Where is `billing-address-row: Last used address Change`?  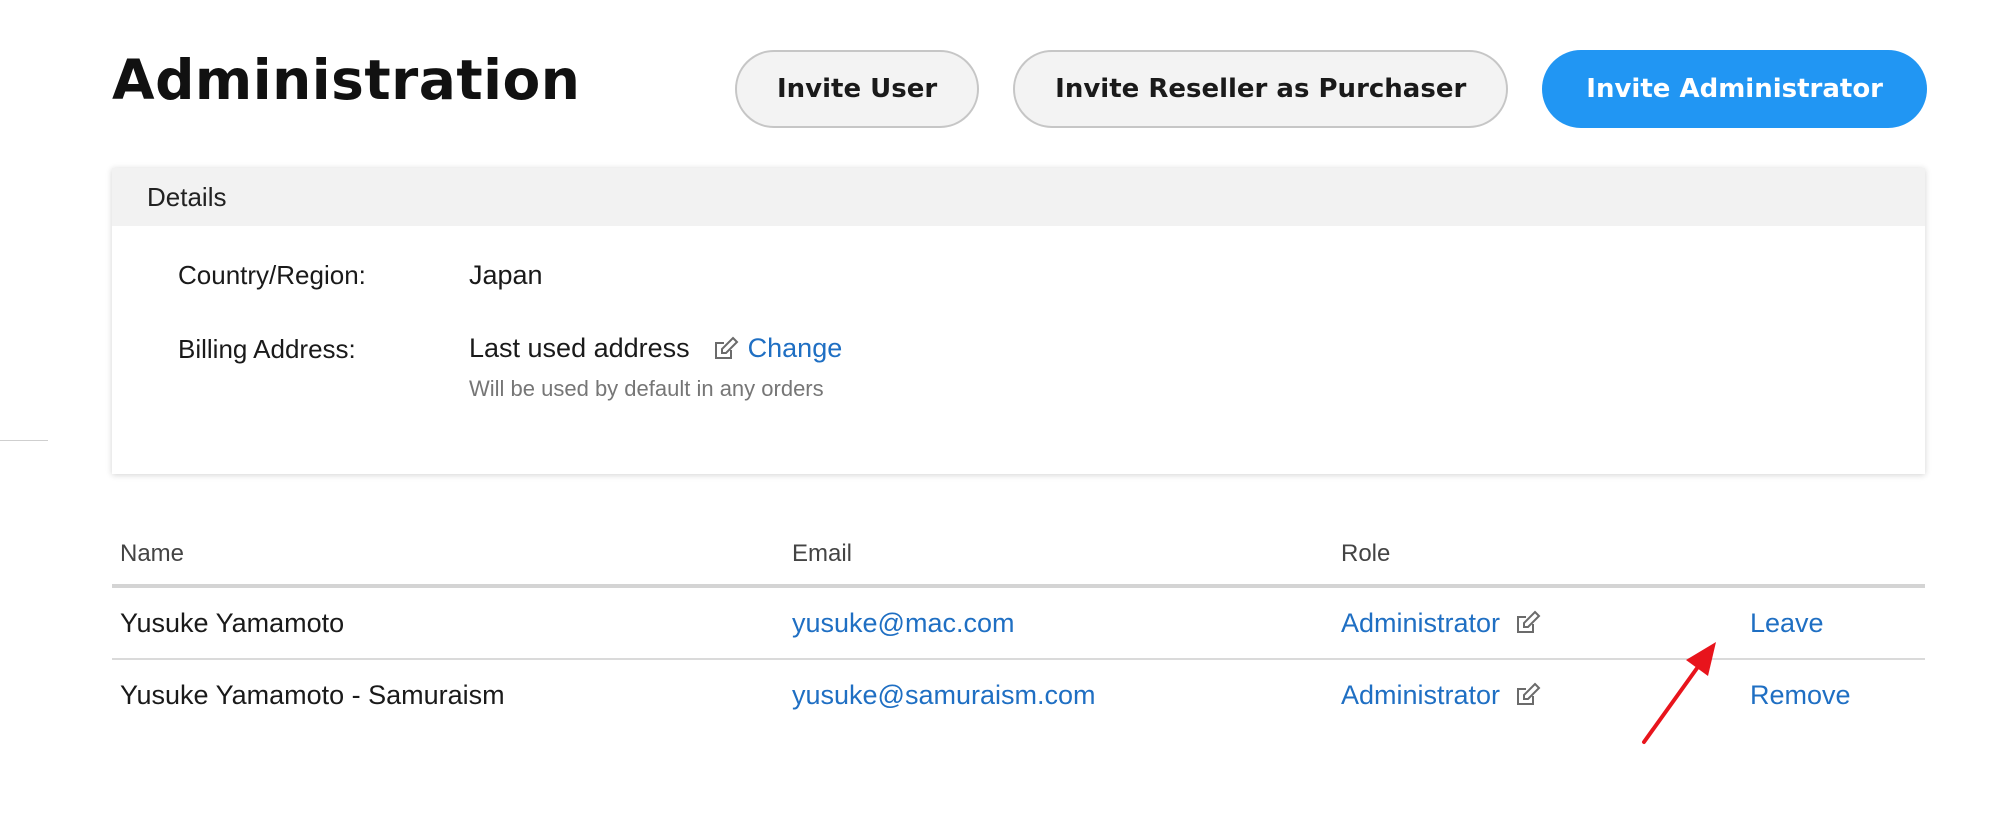
billing-address-row: Last used address Change is located at coordinates (655, 348).